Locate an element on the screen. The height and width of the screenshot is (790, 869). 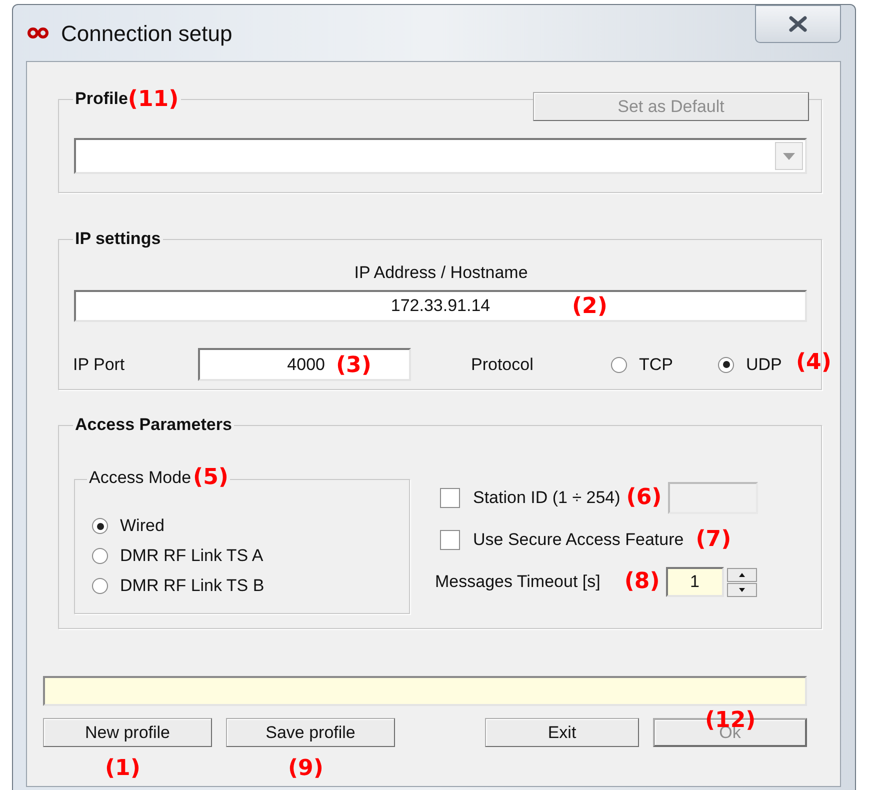
close-icon is located at coordinates (798, 24).